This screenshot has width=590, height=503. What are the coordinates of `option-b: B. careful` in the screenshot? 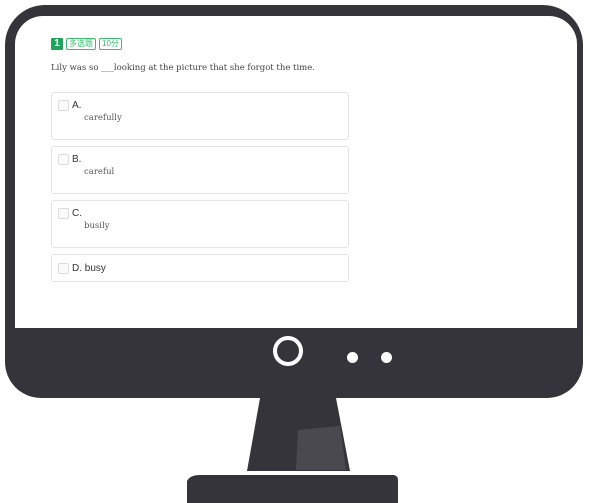 It's located at (200, 170).